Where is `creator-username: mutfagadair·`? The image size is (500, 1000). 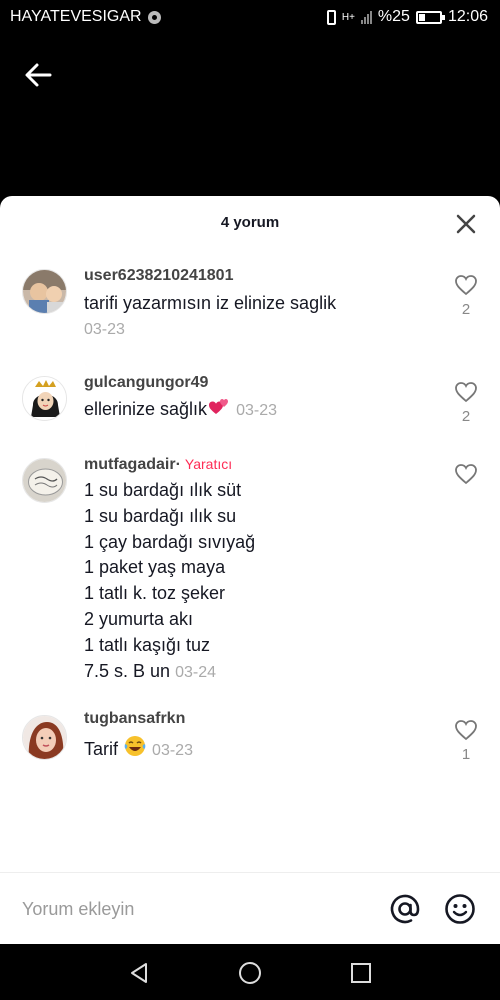
creator-username: mutfagadair· is located at coordinates (132, 464).